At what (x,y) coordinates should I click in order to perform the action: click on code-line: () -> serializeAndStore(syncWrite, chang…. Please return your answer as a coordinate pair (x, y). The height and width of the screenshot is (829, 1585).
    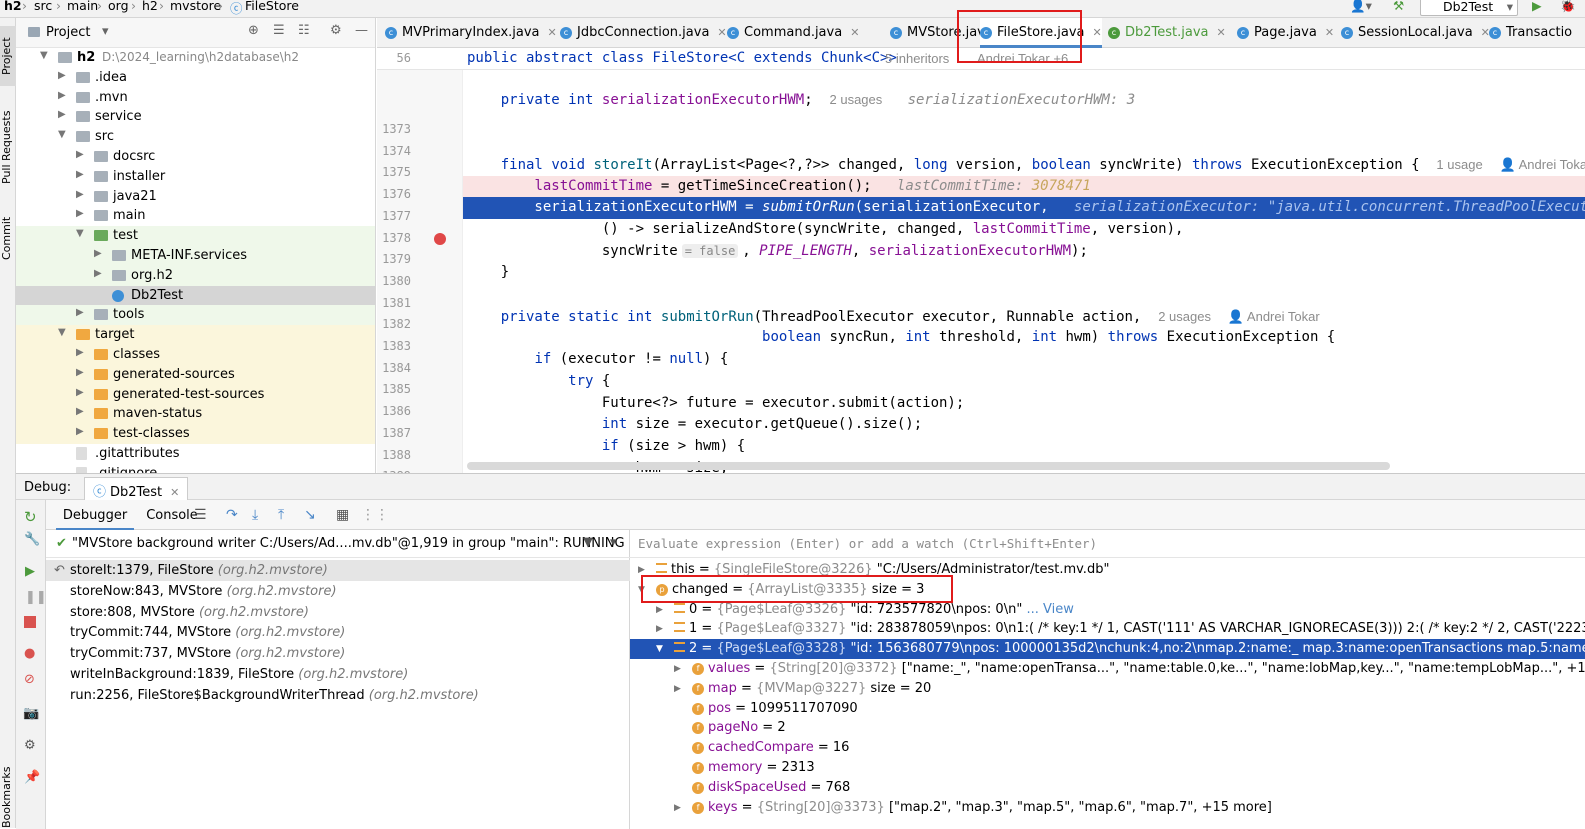
    Looking at the image, I should click on (1024, 230).